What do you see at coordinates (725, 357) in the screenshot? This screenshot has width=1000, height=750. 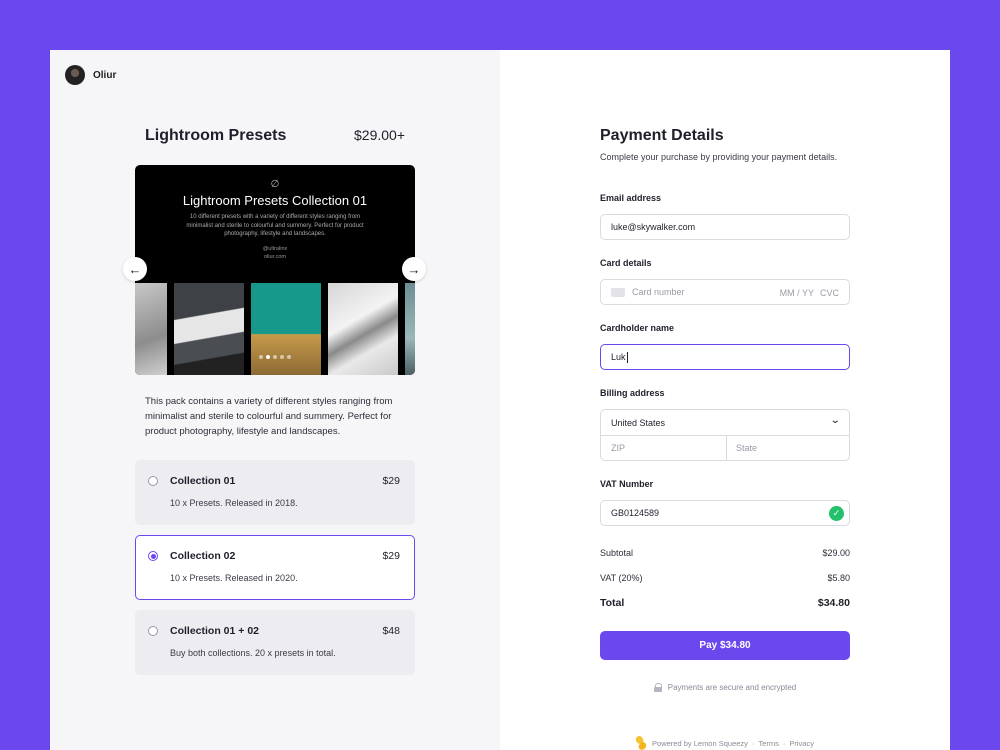 I see `cardholder-field: Luk` at bounding box center [725, 357].